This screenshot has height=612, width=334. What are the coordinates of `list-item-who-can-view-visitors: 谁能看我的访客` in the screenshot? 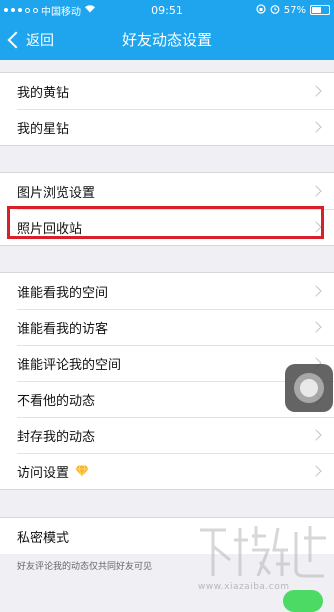 It's located at (167, 327).